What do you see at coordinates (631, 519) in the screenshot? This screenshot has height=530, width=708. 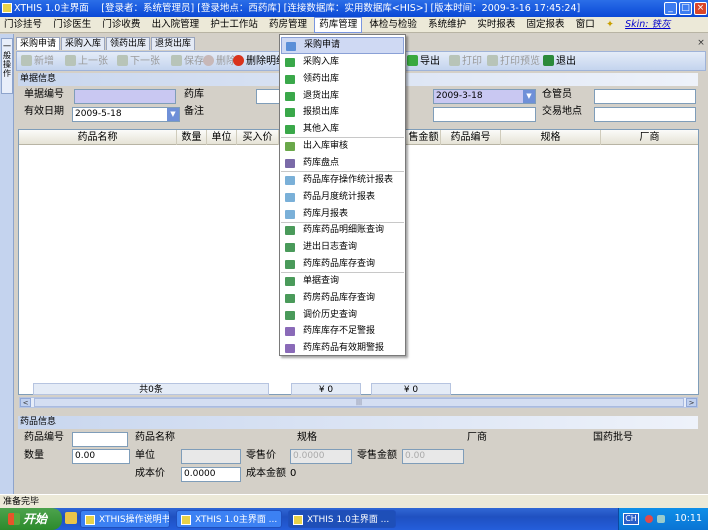 I see `language-indicator: CH` at bounding box center [631, 519].